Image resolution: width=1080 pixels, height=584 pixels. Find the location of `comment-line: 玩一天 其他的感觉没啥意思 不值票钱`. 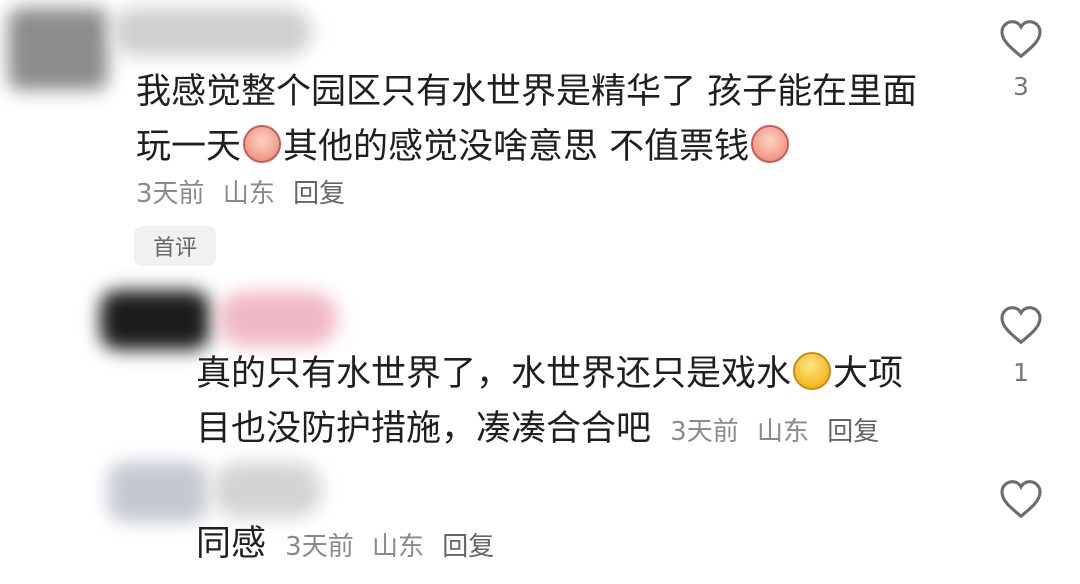

comment-line: 玩一天 其他的感觉没啥意思 不值票钱 is located at coordinates (526, 147).